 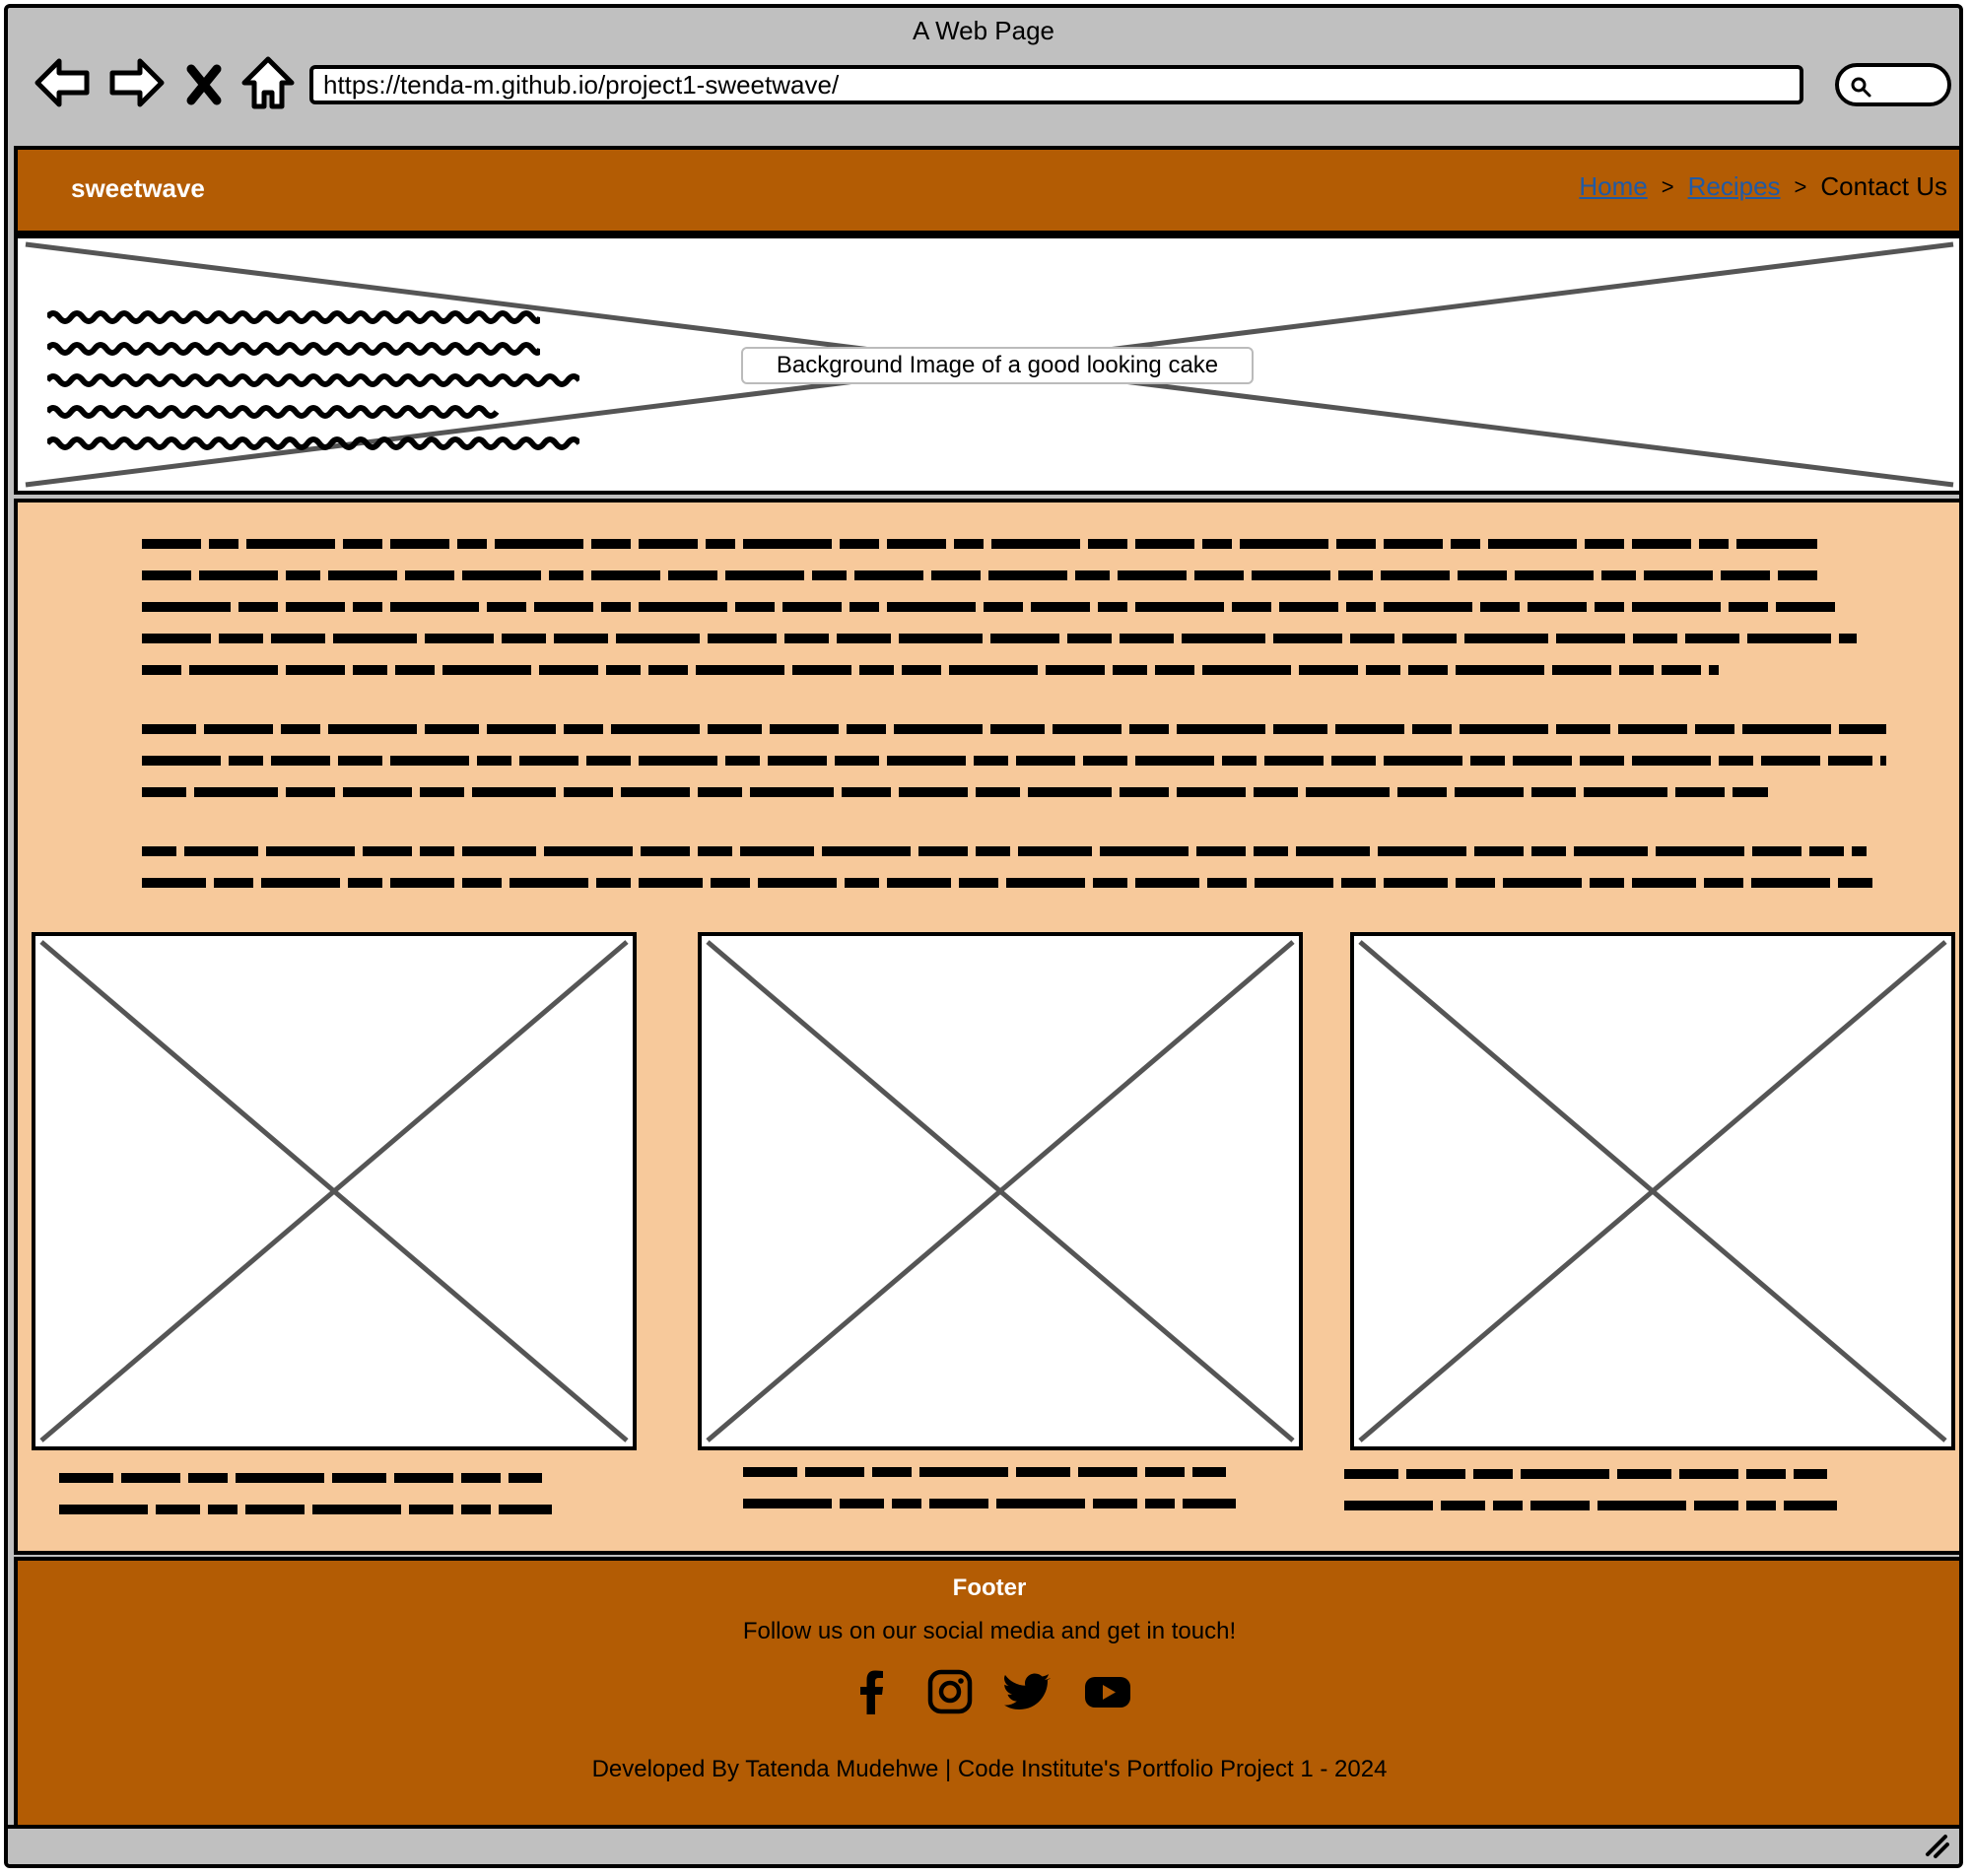 I want to click on close-x-icon, so click(x=204, y=82).